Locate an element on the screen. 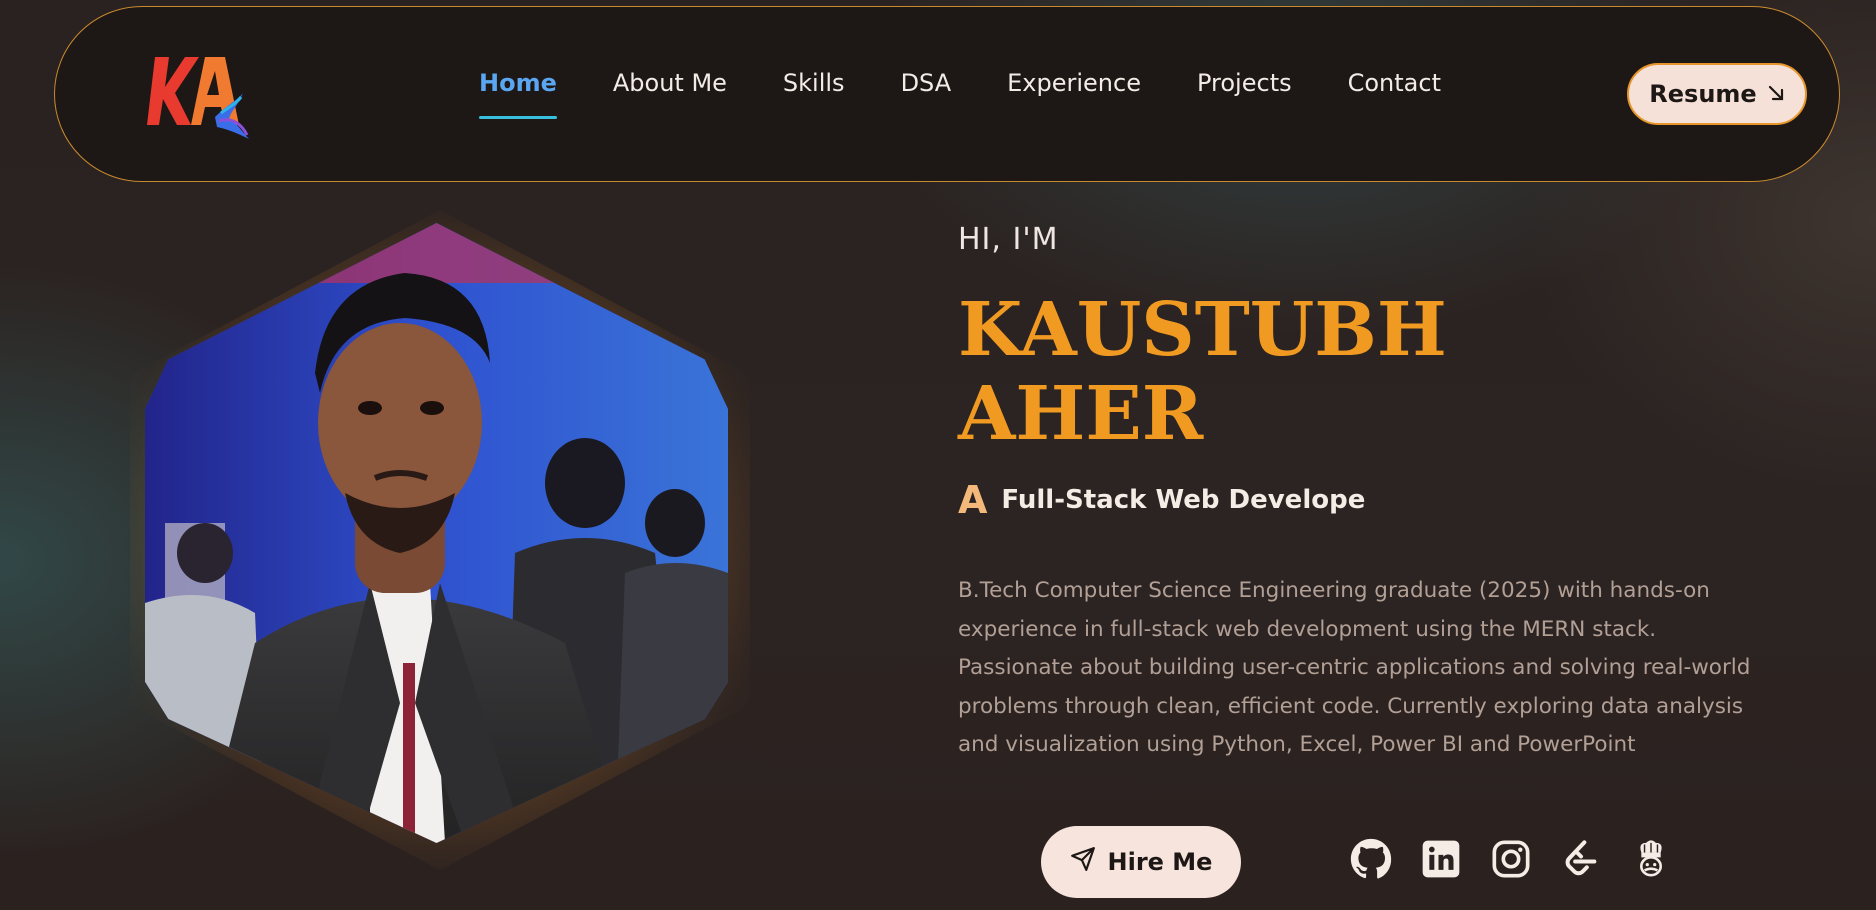 The height and width of the screenshot is (910, 1876). social-links is located at coordinates (1511, 859).